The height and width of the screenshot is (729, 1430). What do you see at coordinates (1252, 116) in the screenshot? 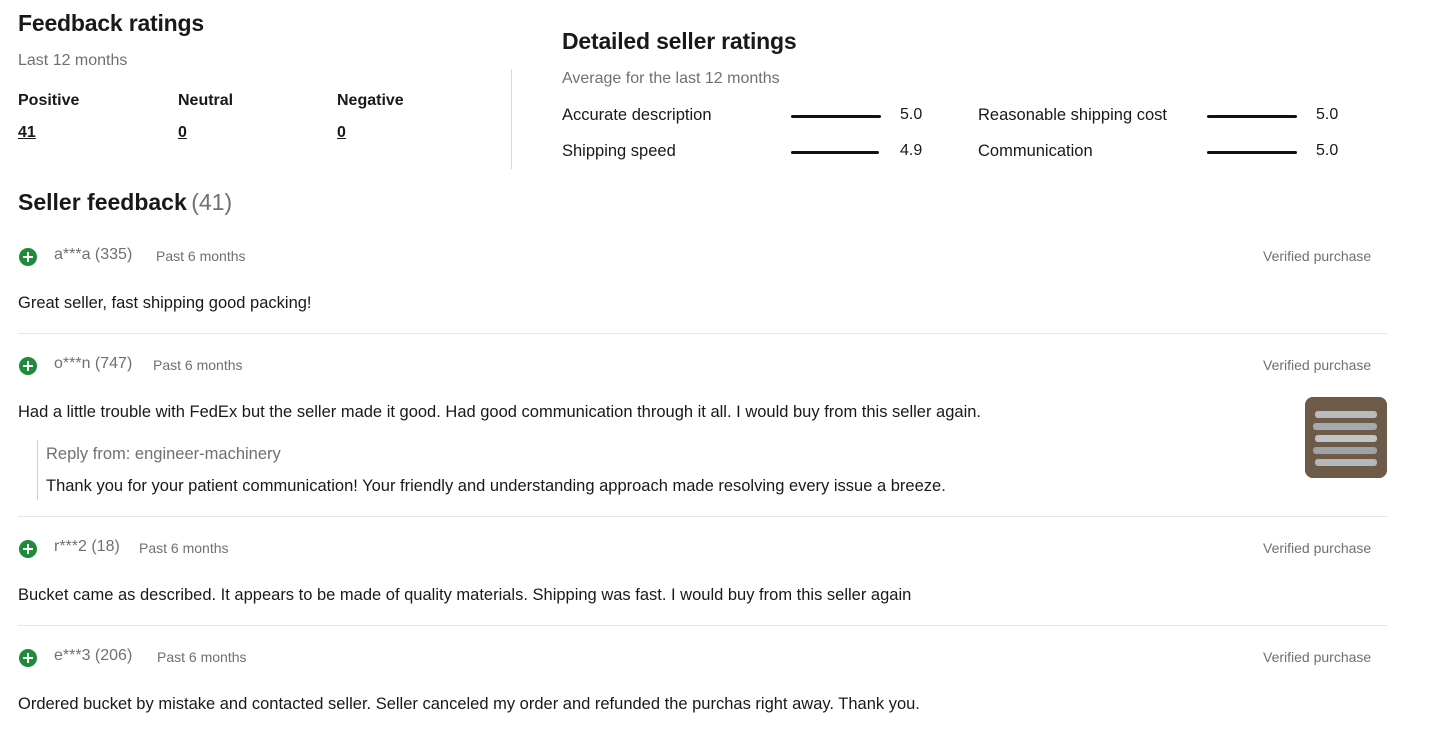
I see `rating-bar-shipping-cost` at bounding box center [1252, 116].